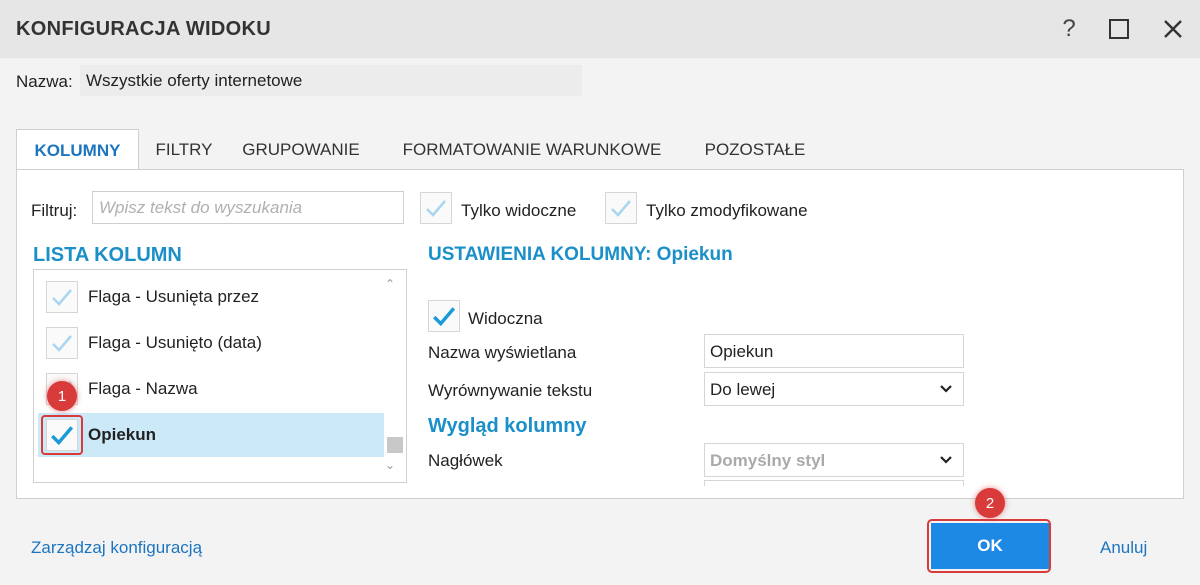 Image resolution: width=1200 pixels, height=585 pixels. I want to click on close-icon, so click(1173, 29).